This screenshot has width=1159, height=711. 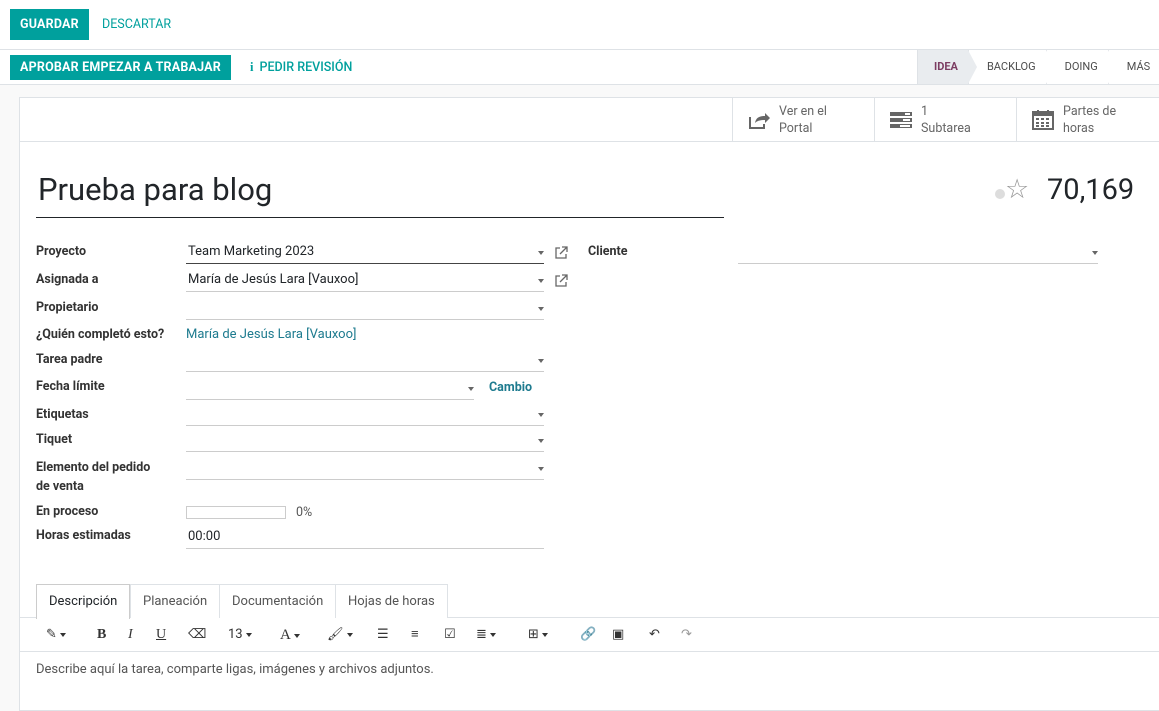 I want to click on assigned-value: María de Jesús Lara [Vauxoo], so click(x=273, y=279).